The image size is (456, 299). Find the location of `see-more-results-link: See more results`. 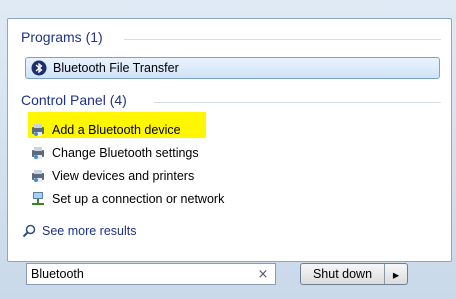

see-more-results-link: See more results is located at coordinates (79, 231).